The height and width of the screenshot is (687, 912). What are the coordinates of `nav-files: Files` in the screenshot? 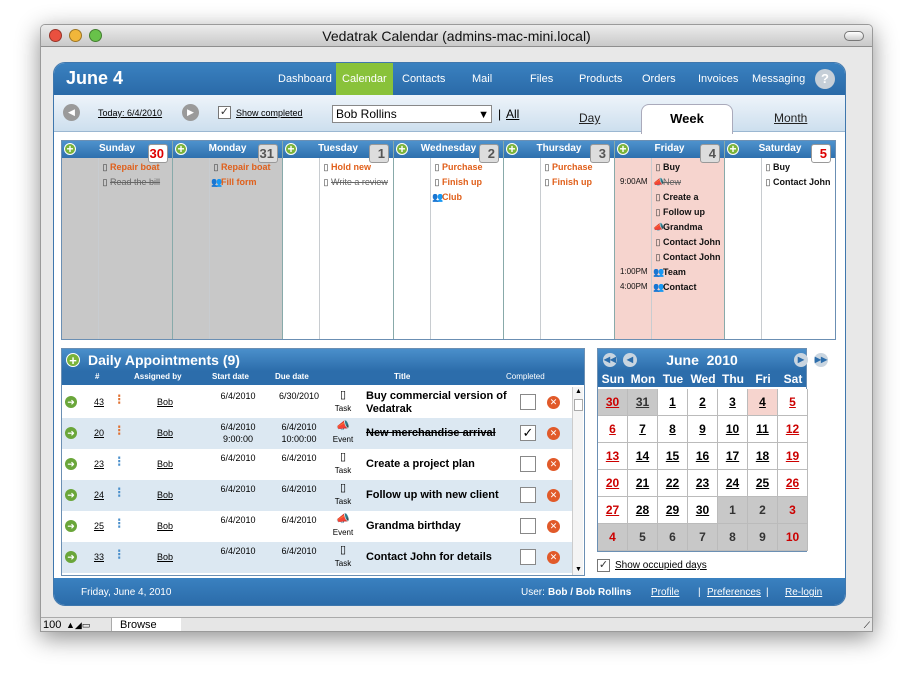 It's located at (541, 79).